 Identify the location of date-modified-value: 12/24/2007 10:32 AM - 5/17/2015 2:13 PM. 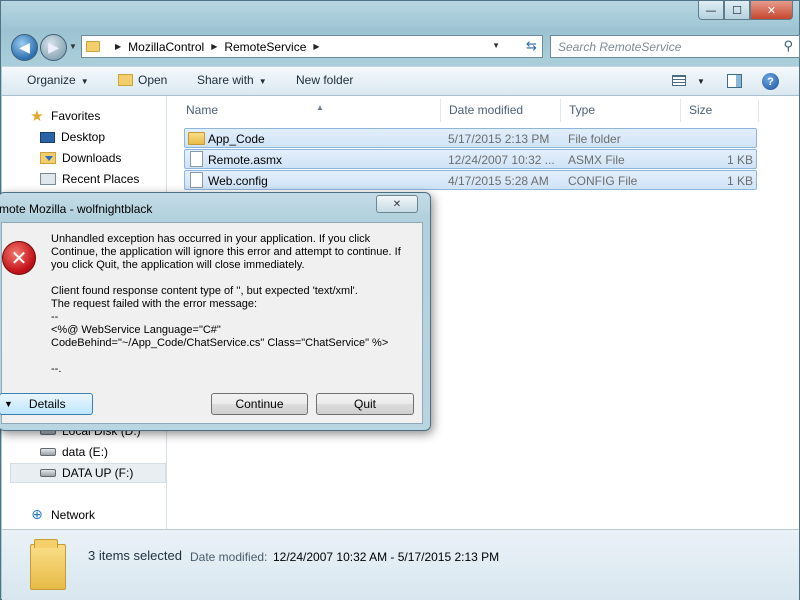
(386, 557).